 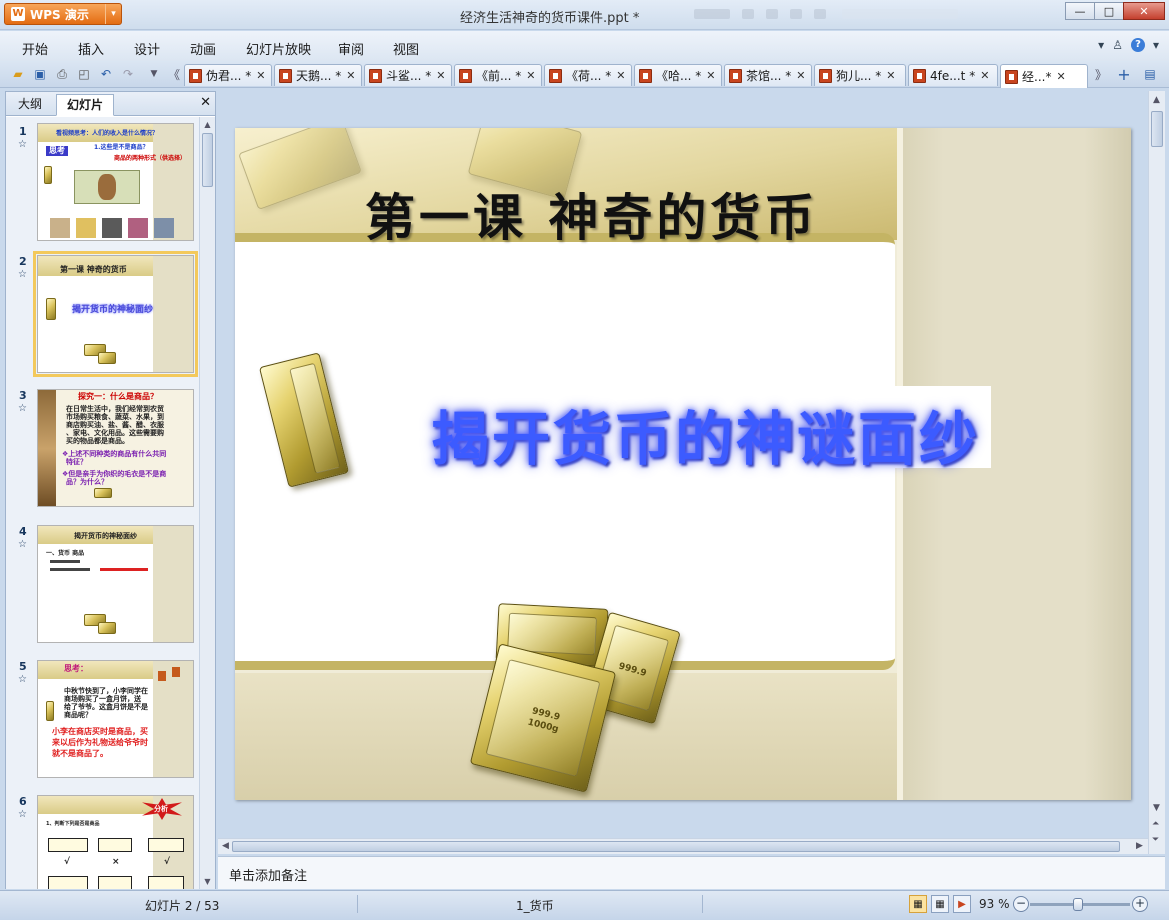 I want to click on undo-icon: ↶, so click(x=106, y=74).